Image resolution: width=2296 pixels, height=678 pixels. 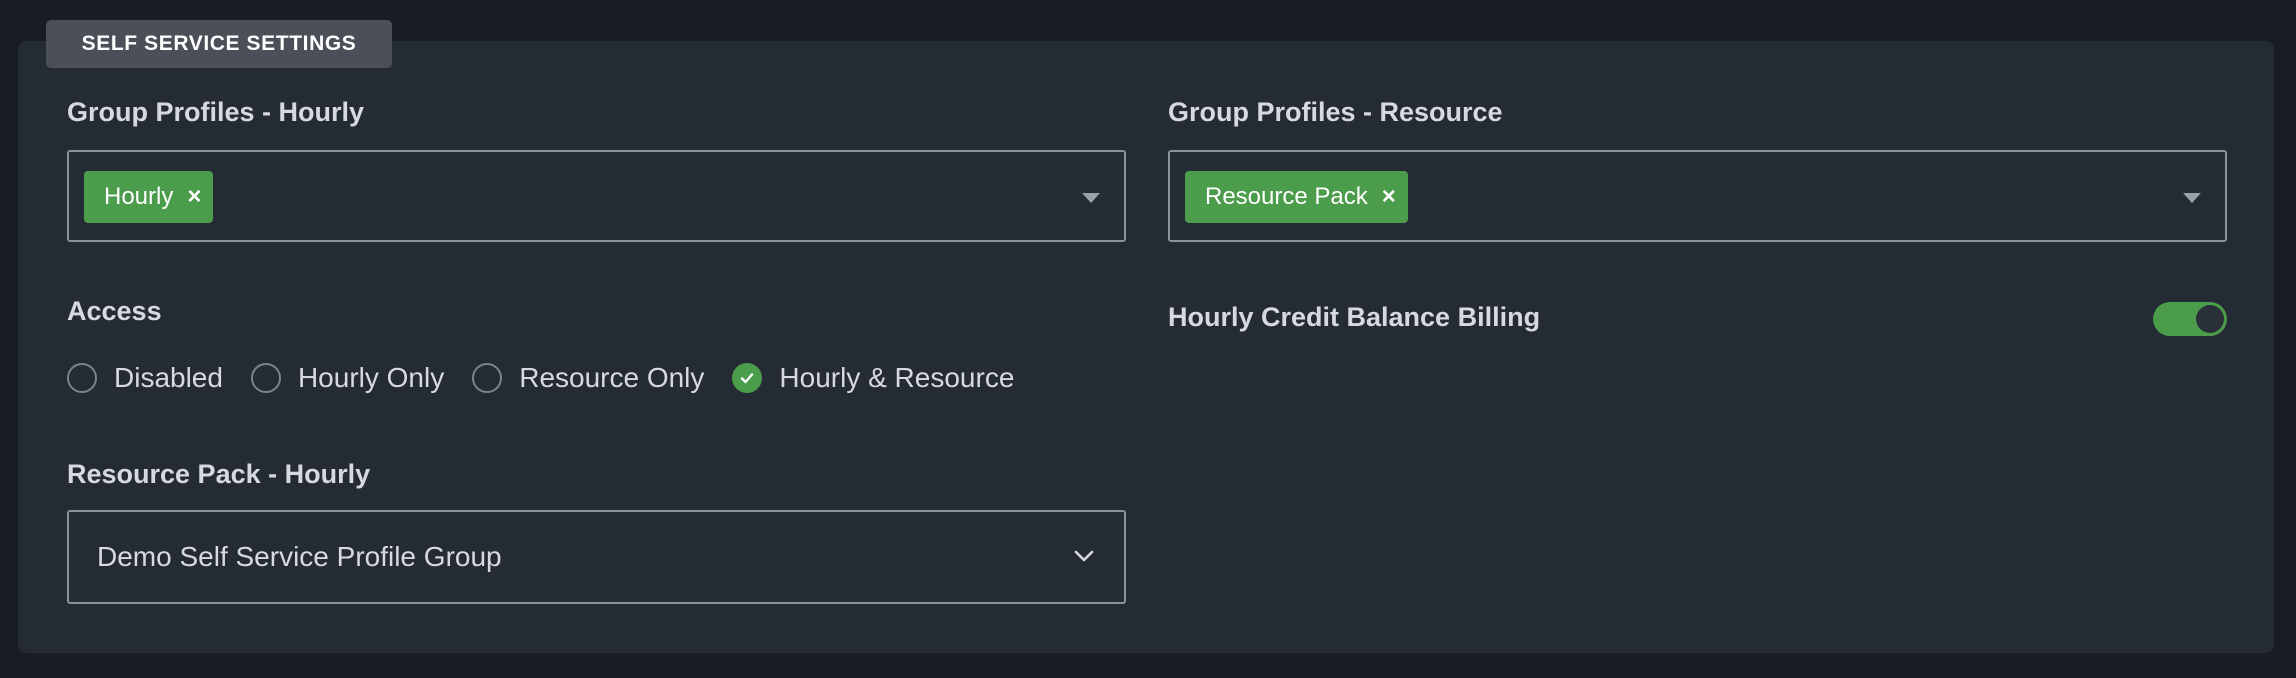 I want to click on hourly-credit-balance-billing-toggle, so click(x=2190, y=319).